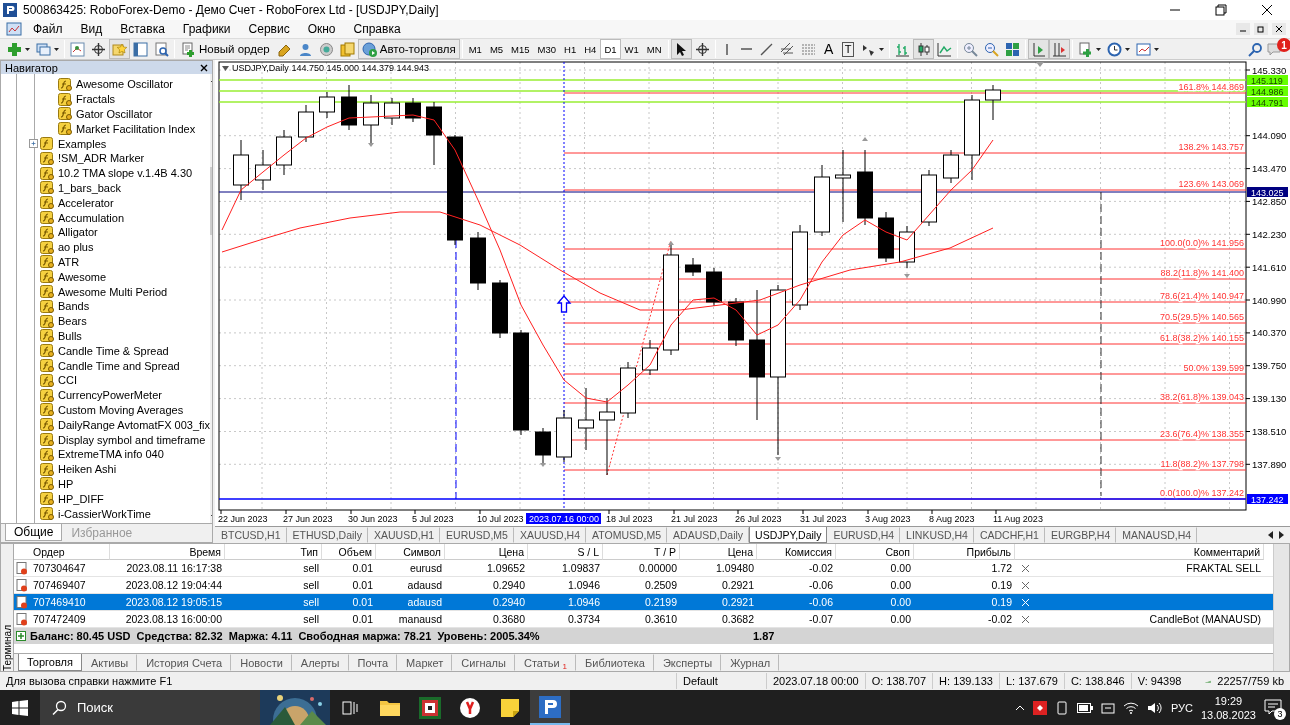 The image size is (1290, 725). What do you see at coordinates (109, 662) in the screenshot?
I see `tab: Активы` at bounding box center [109, 662].